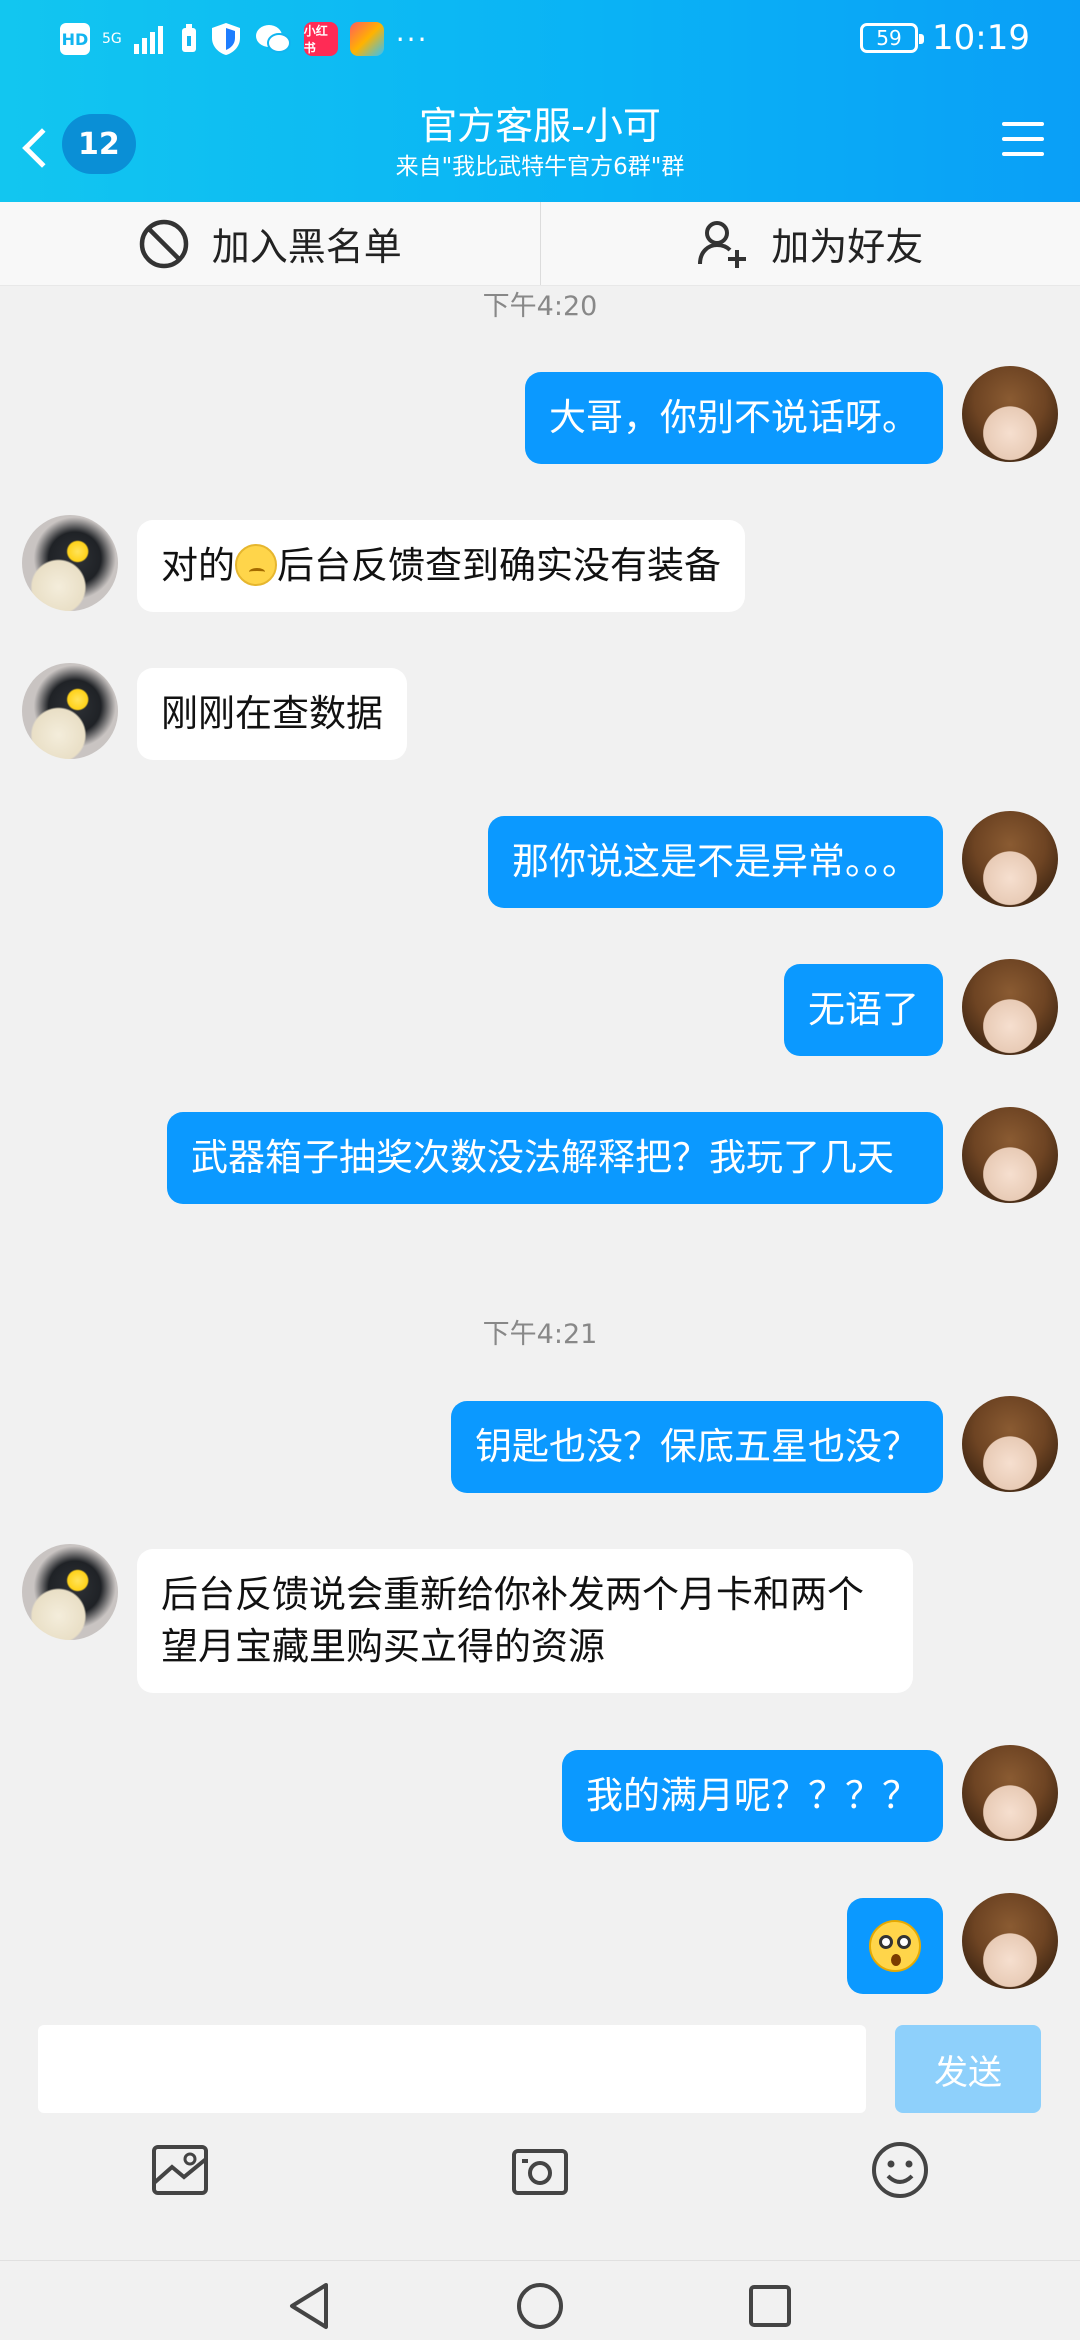  I want to click on incoming-message: 后台反馈说会重新给你补发两个月卡和两个望月宝藏里购买立得的资源, so click(525, 1621).